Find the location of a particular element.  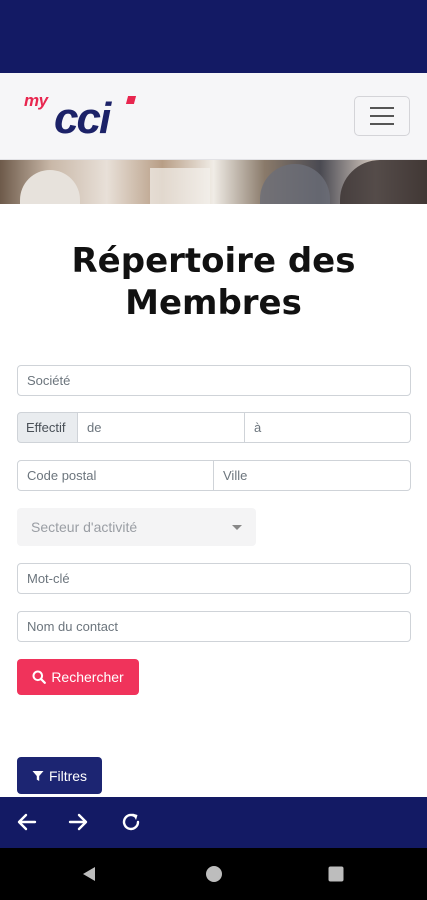

effectif-group: Effectif de à is located at coordinates (214, 427).